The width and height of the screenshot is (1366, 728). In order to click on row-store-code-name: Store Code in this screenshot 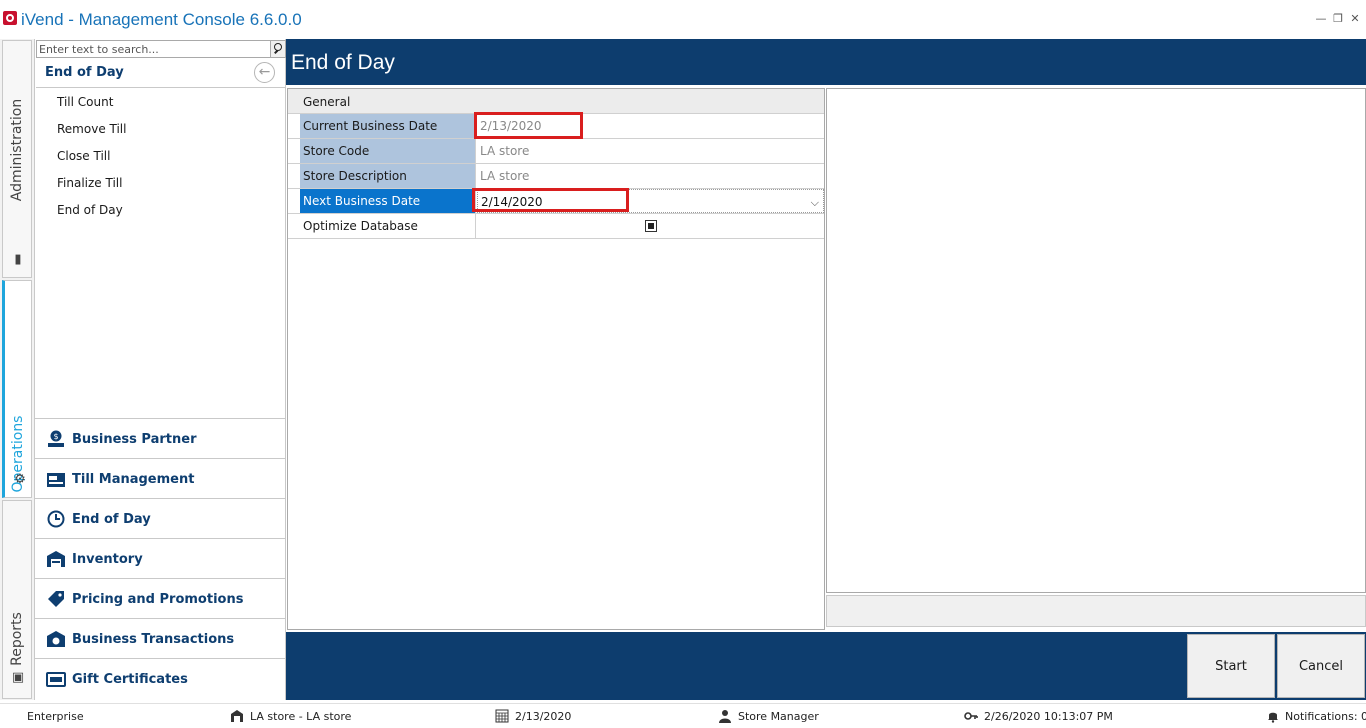, I will do `click(388, 151)`.